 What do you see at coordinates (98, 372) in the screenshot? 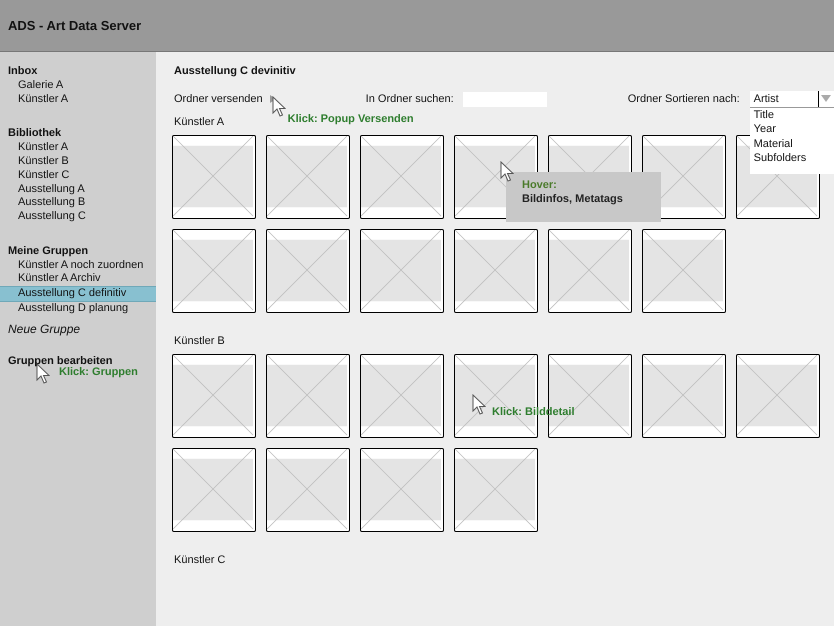
I see `click-annotation: Klick: Gruppen` at bounding box center [98, 372].